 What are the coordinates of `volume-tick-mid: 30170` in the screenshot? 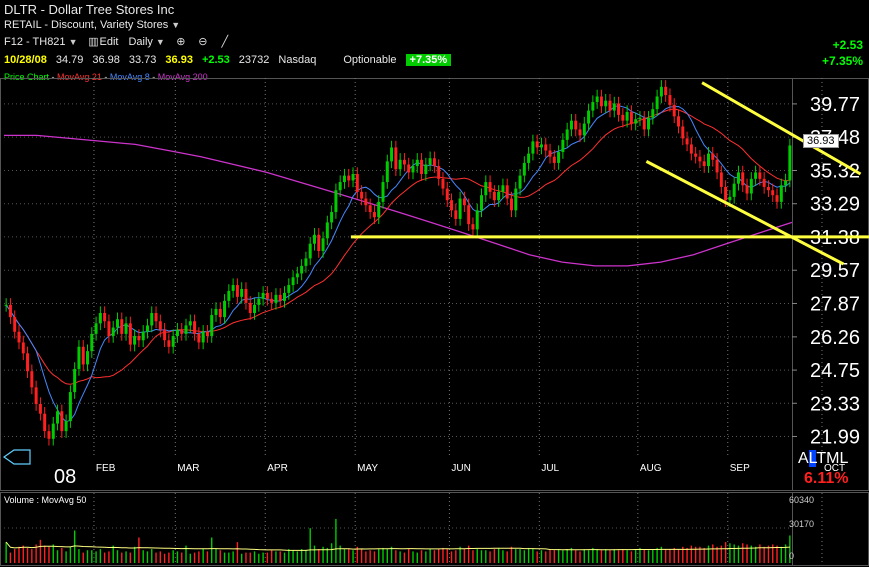 It's located at (802, 524).